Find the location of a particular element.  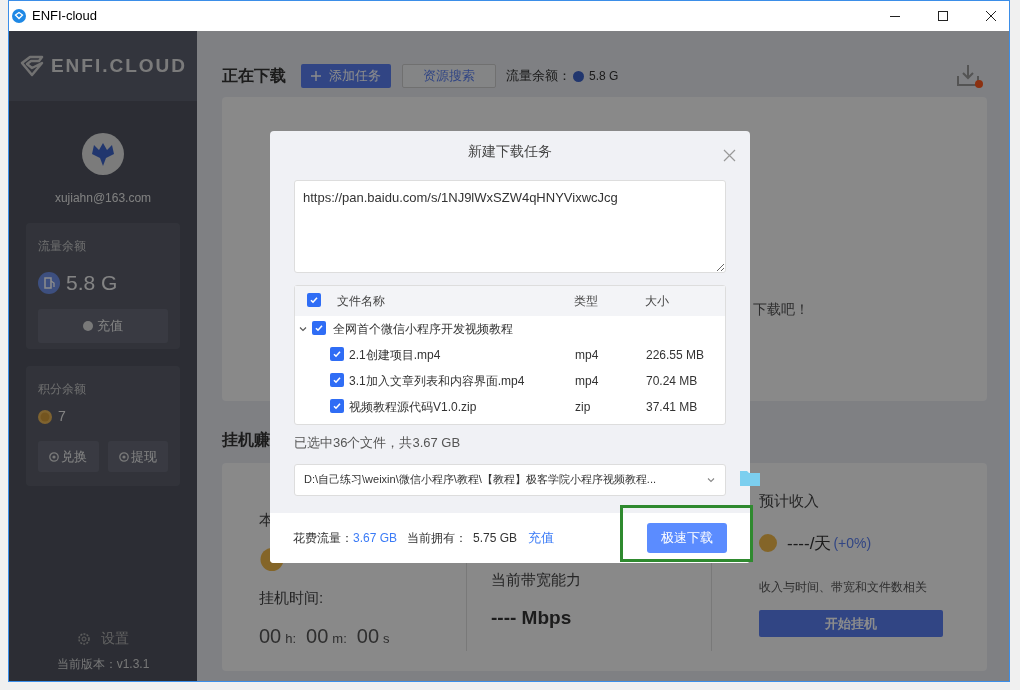

income-change: (+0%) is located at coordinates (852, 543).